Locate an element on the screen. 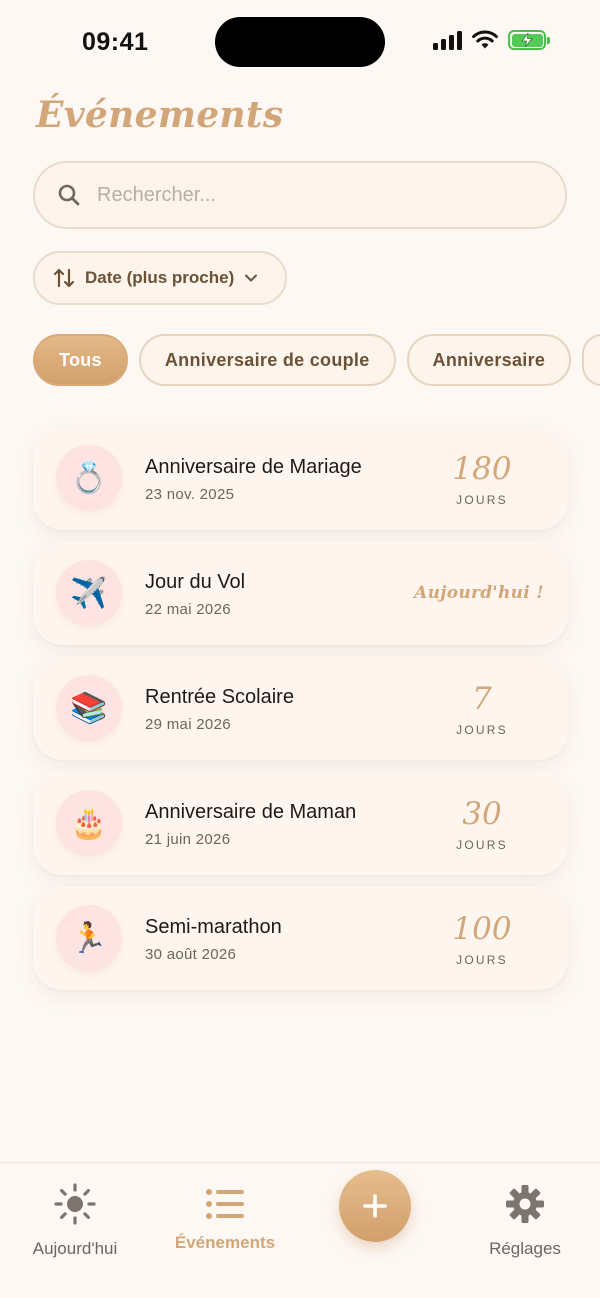 This screenshot has height=1298, width=600. event-date: 22 mai 2026 is located at coordinates (188, 609).